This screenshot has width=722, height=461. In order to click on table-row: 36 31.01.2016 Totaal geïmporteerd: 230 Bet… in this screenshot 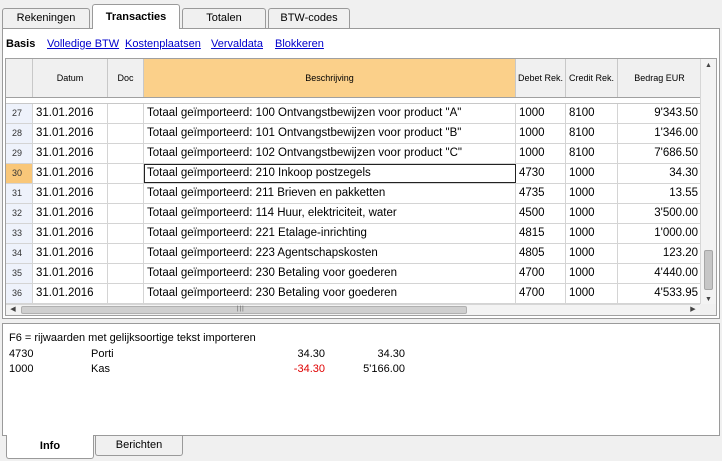, I will do `click(354, 294)`.